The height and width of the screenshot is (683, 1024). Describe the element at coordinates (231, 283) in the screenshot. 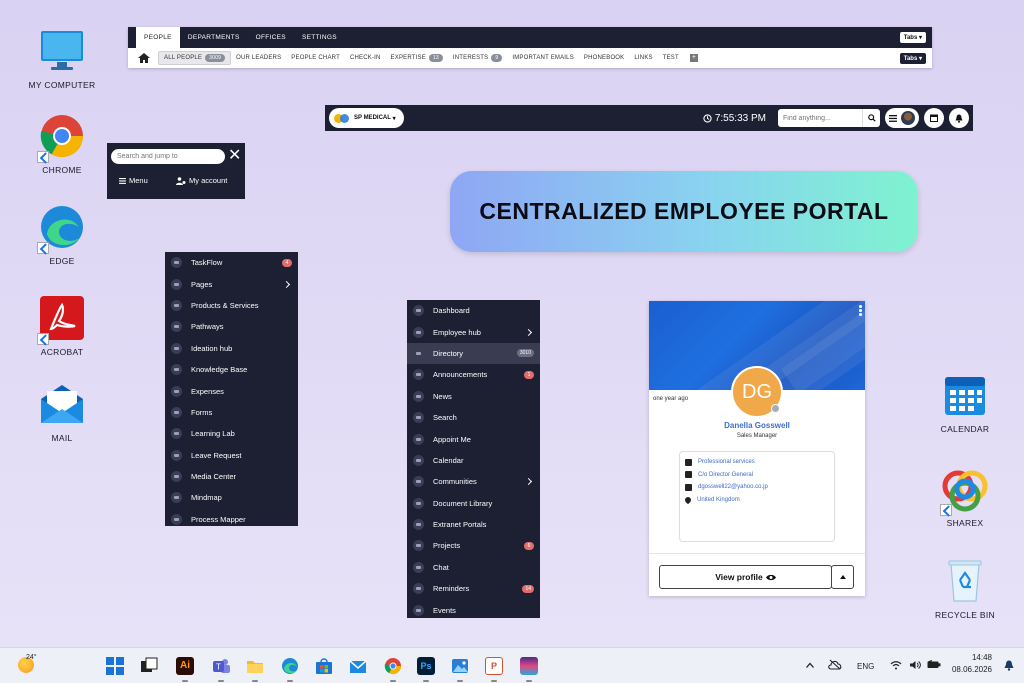

I see `menu-item-pages: Pages` at that location.